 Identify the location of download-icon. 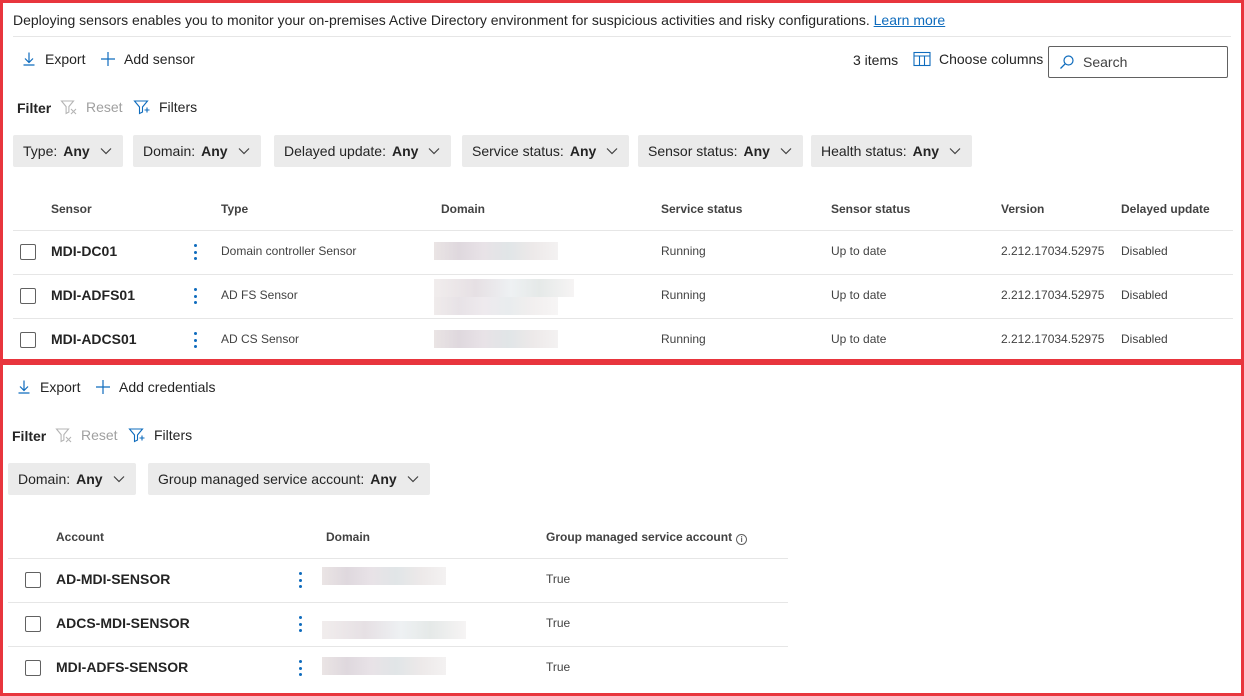
(29, 59).